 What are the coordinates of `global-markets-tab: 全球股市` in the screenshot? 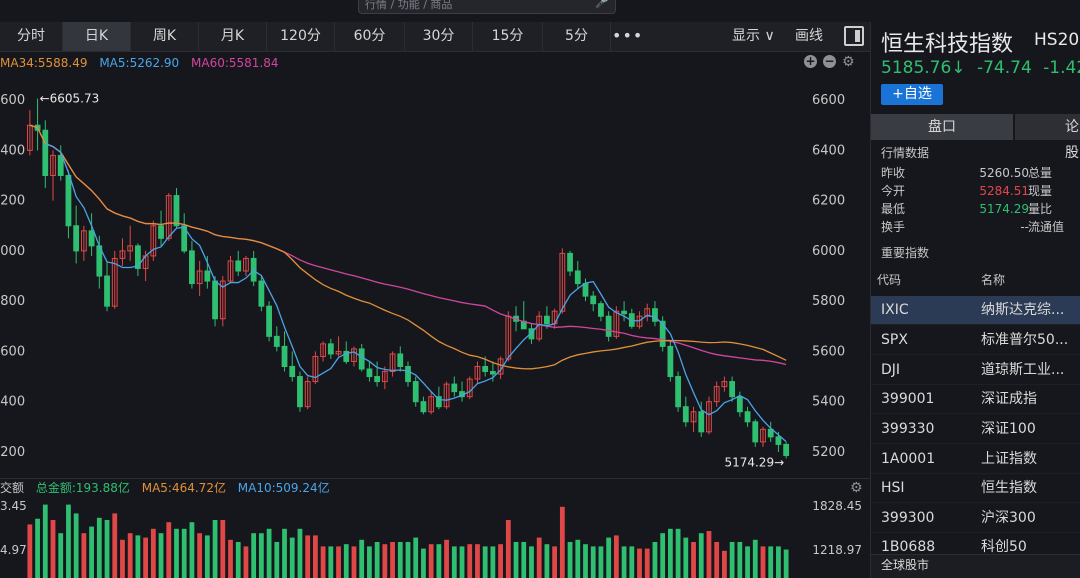 It's located at (975, 566).